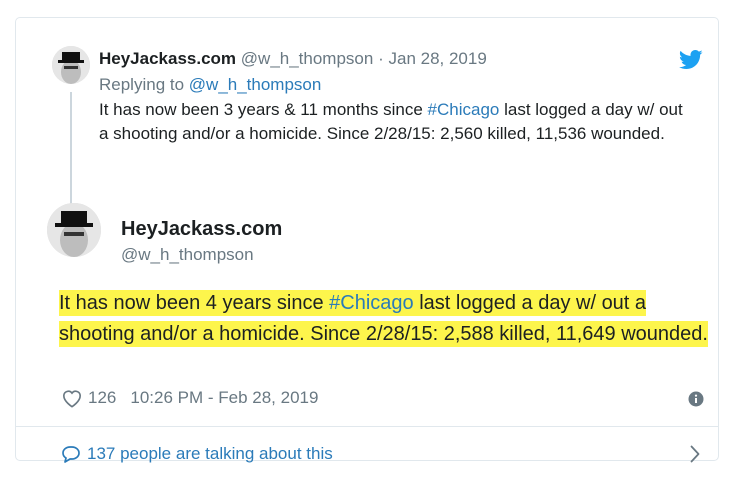 This screenshot has width=735, height=481. Describe the element at coordinates (144, 84) in the screenshot. I see `replying-prefix: Replying to` at that location.